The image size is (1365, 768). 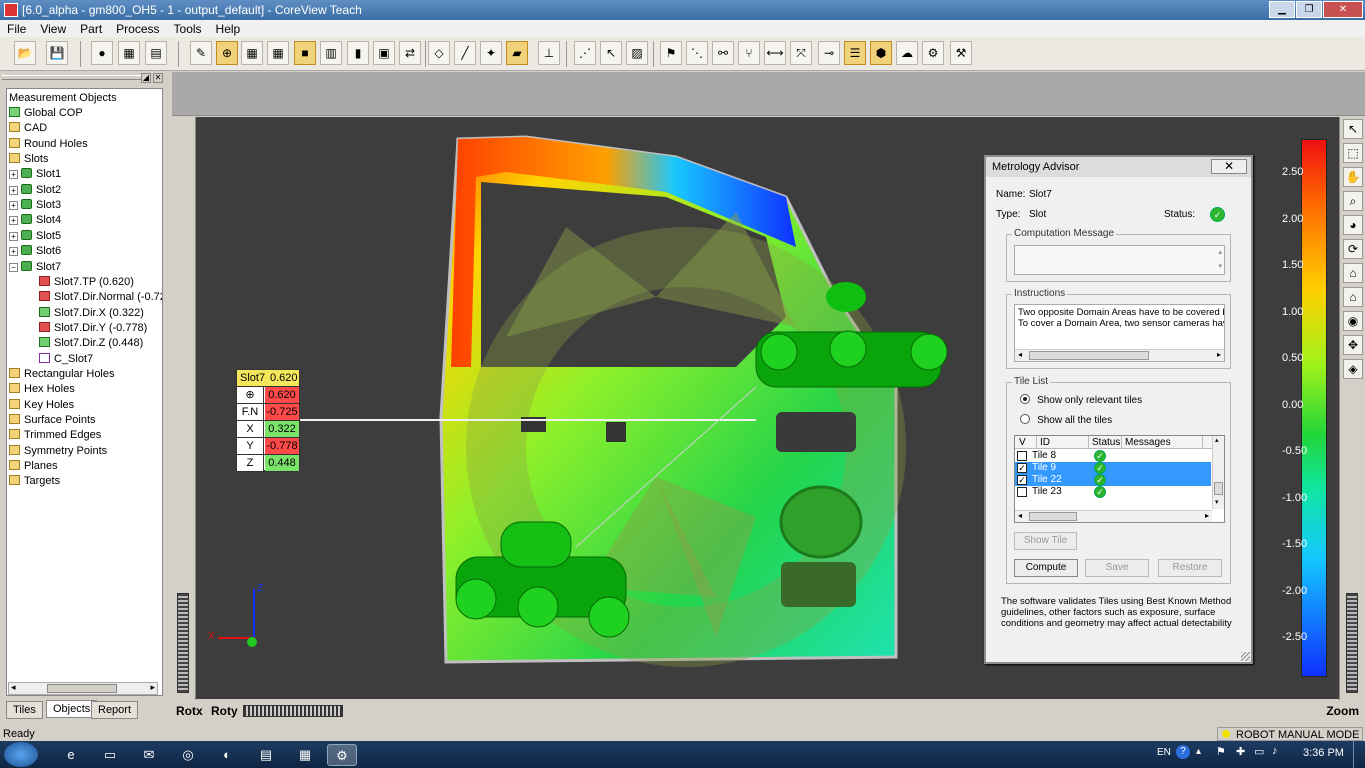 What do you see at coordinates (1113, 492) in the screenshot?
I see `tile-row: Tile 23 ✓` at bounding box center [1113, 492].